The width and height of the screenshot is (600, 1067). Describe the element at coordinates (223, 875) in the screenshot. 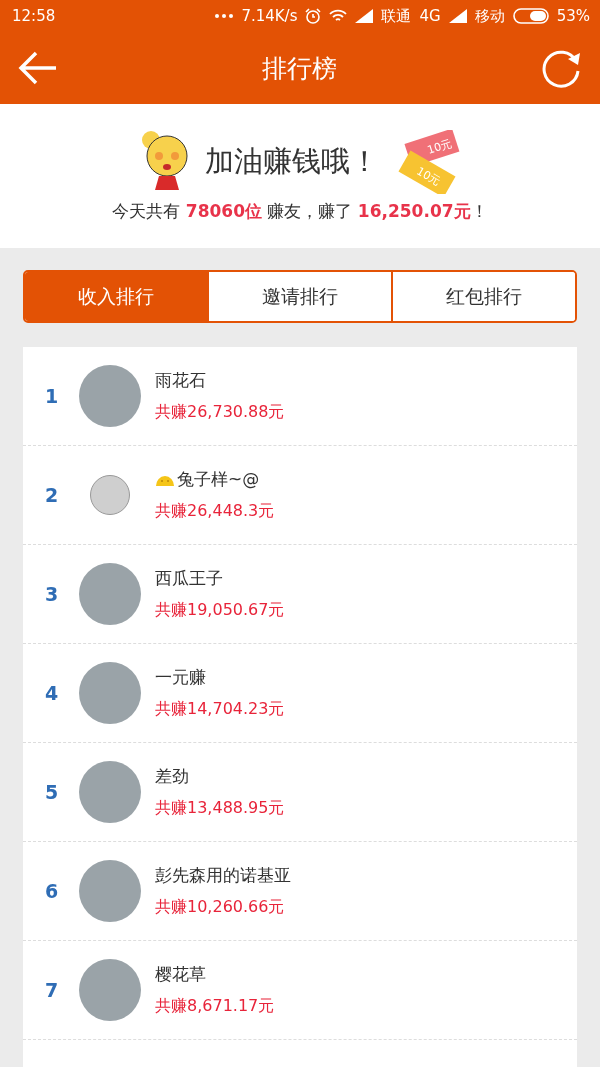

I see `user-name: 彭先森用的诺基亚` at that location.